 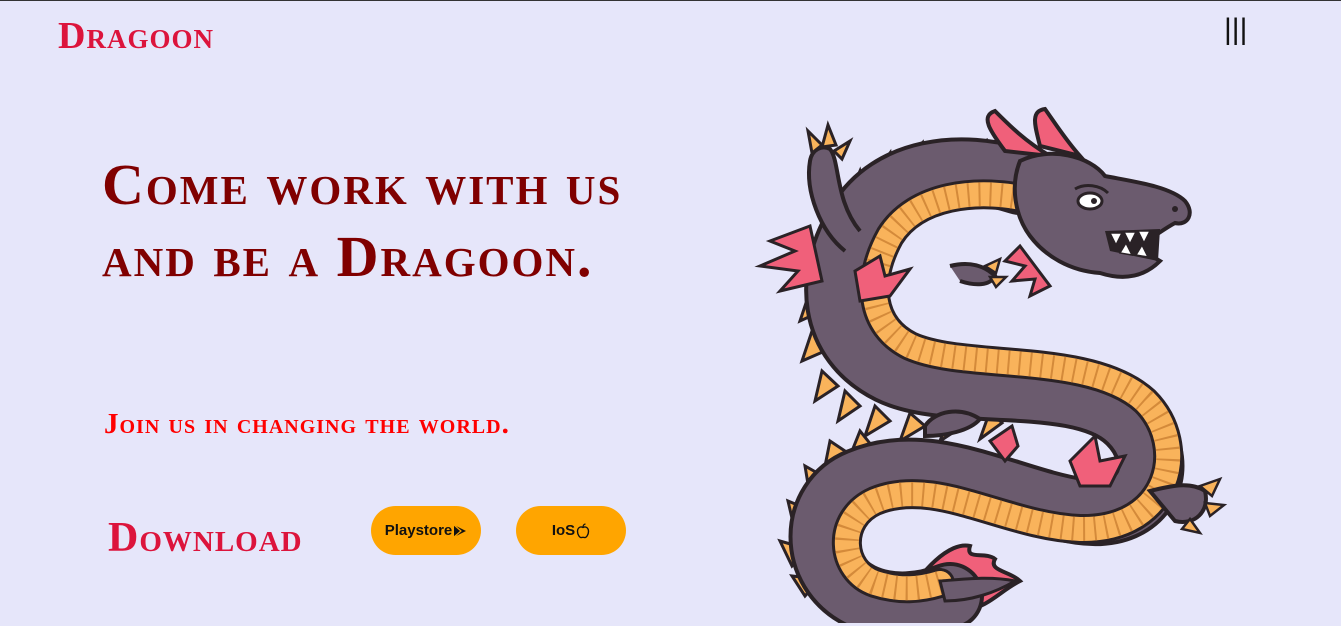 I want to click on ios-button-label: IoS, so click(x=563, y=530).